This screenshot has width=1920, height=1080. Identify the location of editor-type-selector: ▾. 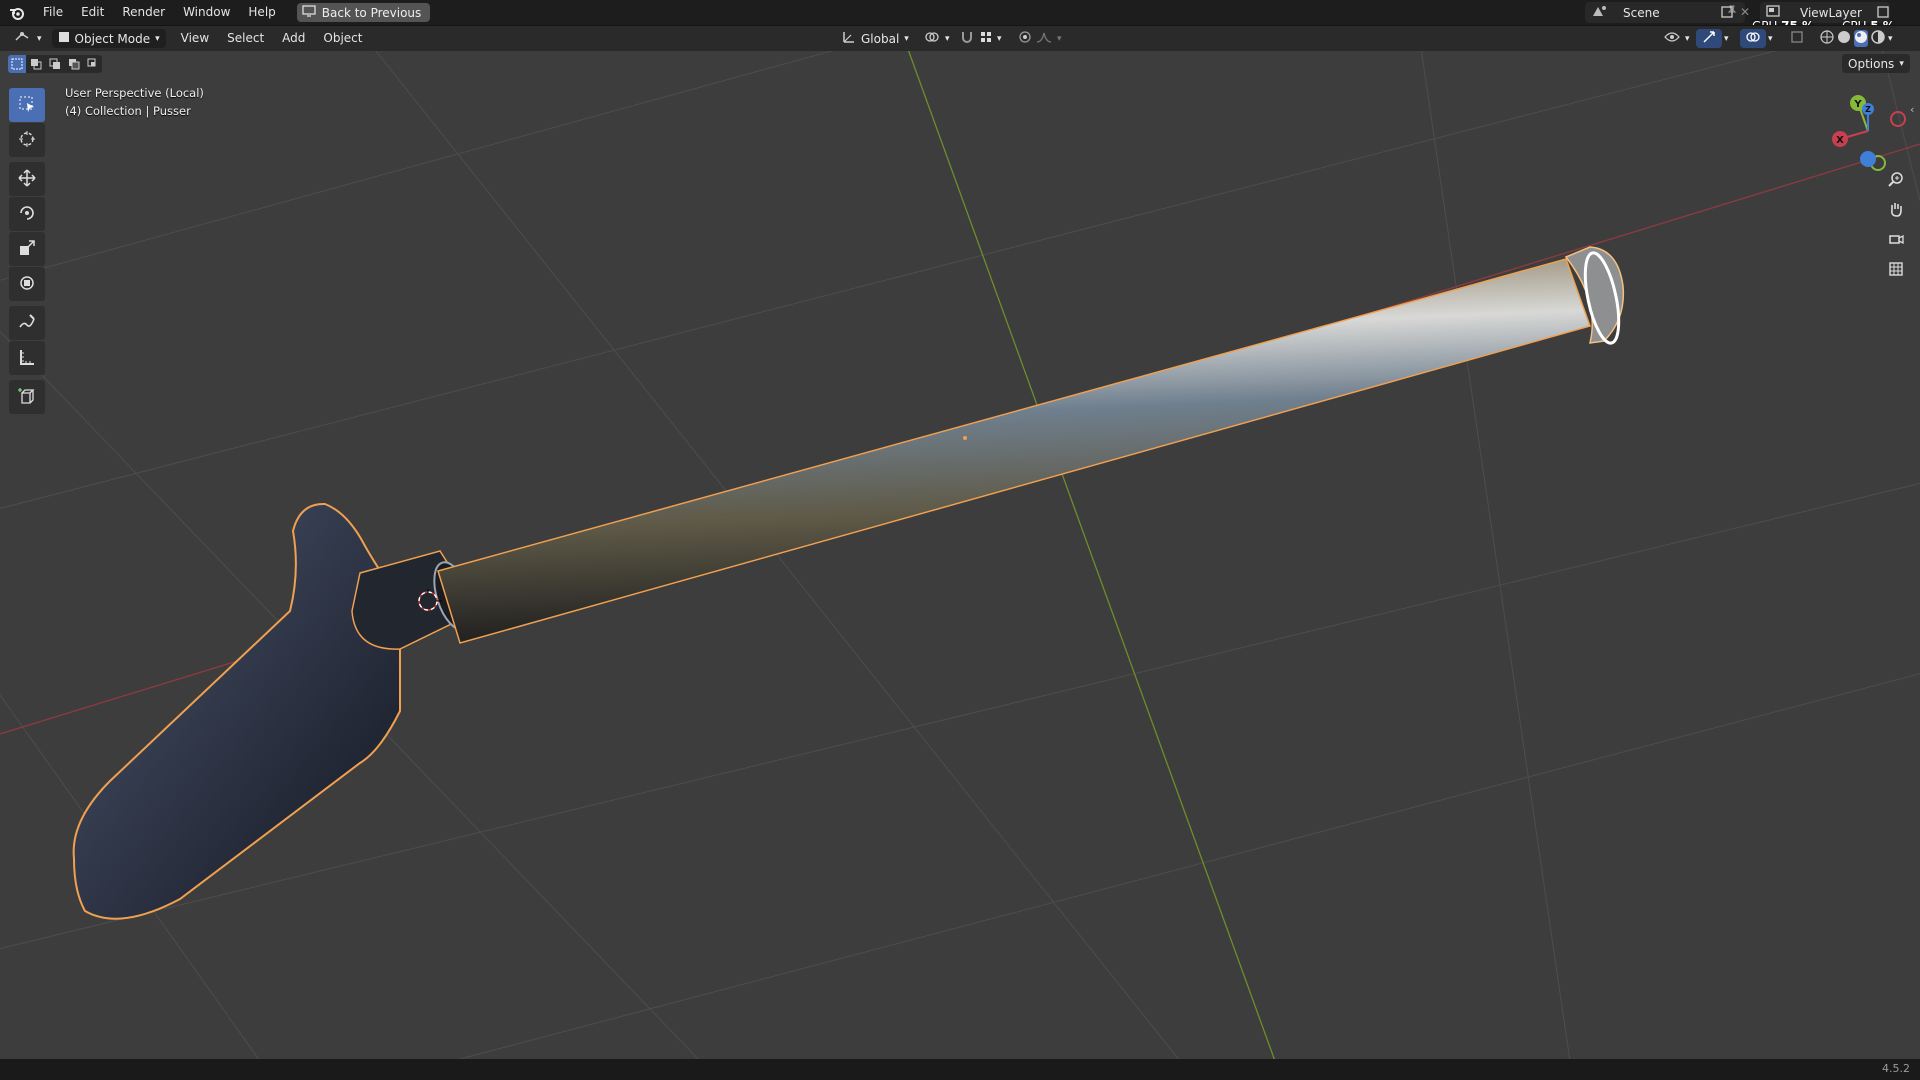
(28, 38).